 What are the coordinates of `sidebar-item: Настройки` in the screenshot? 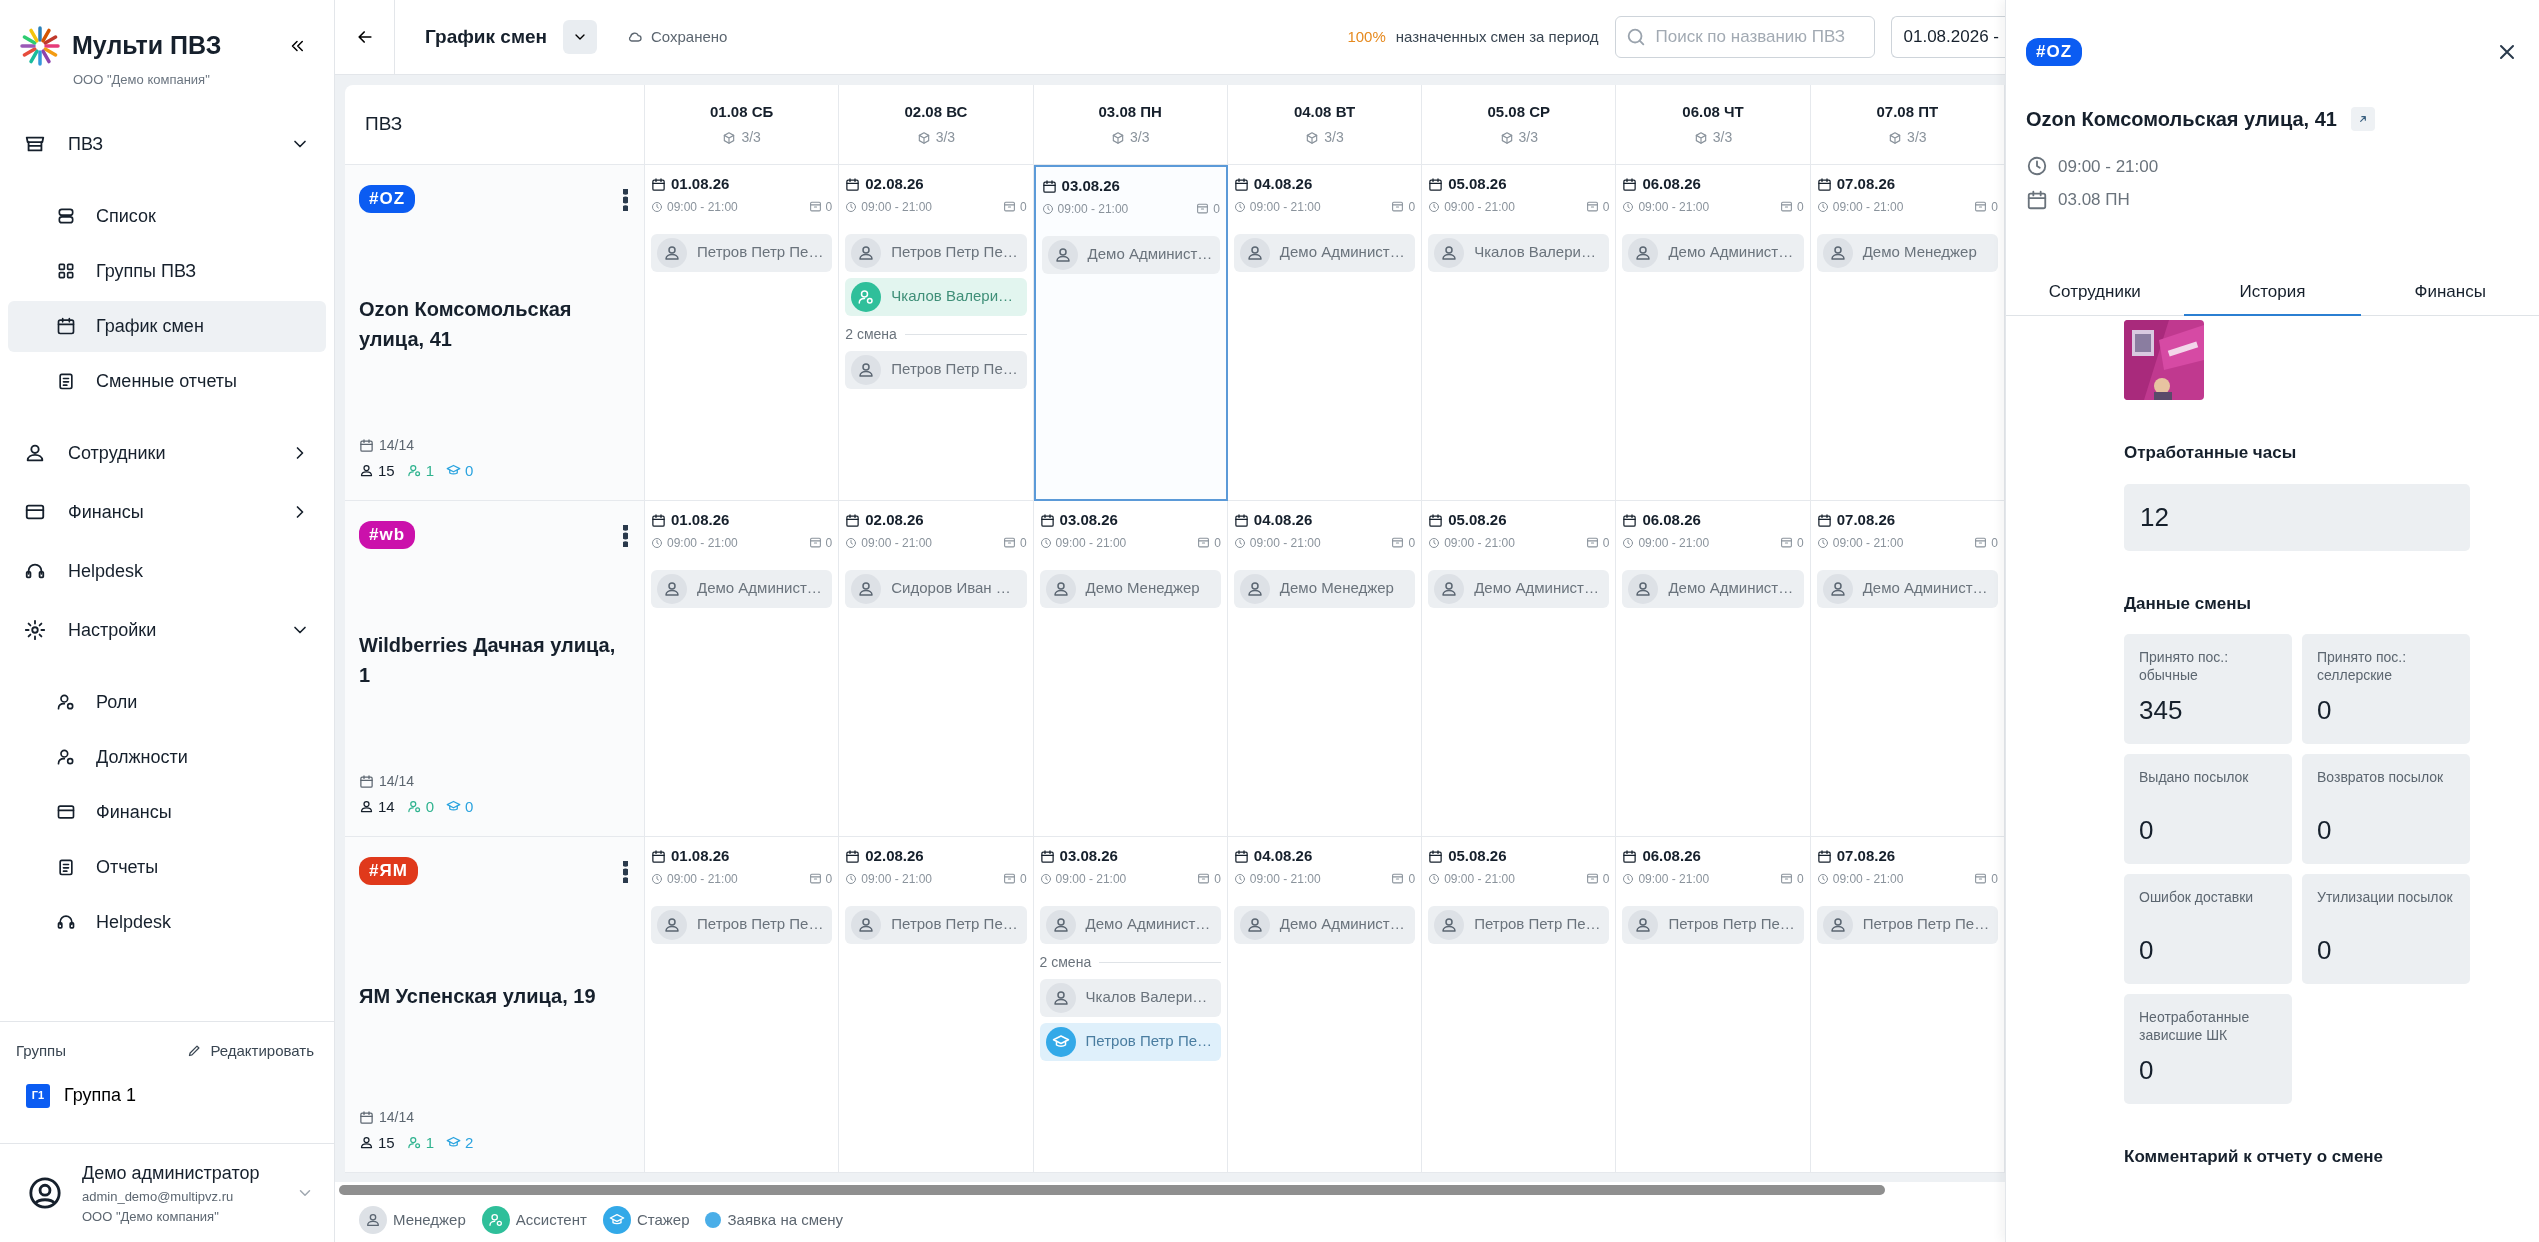 It's located at (167, 630).